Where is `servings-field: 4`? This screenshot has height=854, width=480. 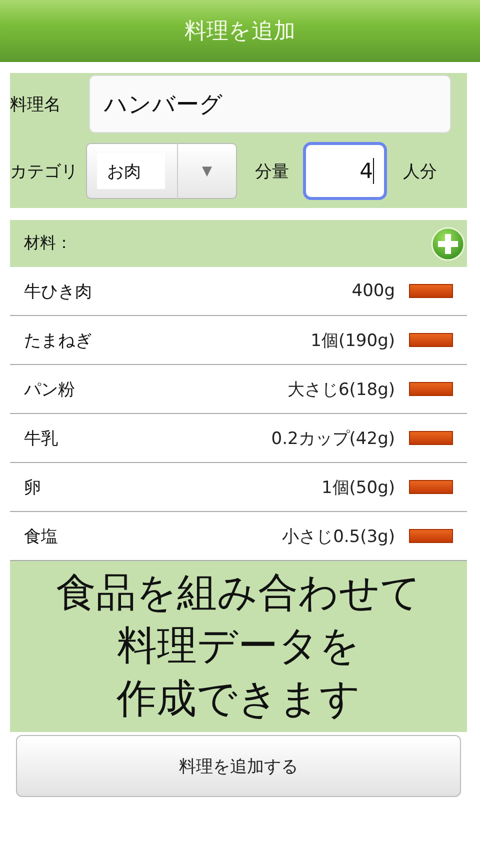
servings-field: 4 is located at coordinates (345, 171).